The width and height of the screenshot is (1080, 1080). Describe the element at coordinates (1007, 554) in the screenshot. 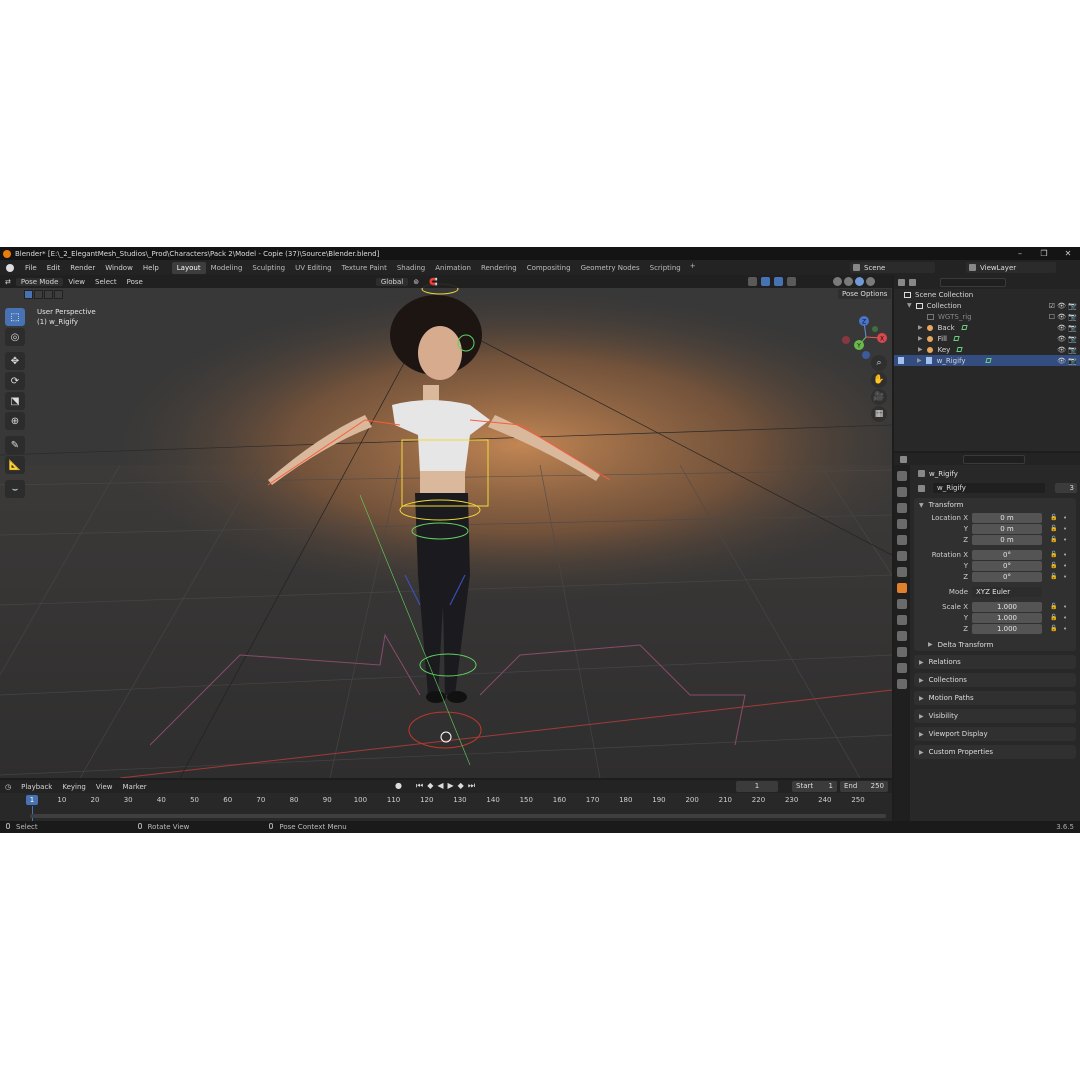

I see `rotation-x-field: 0°` at that location.